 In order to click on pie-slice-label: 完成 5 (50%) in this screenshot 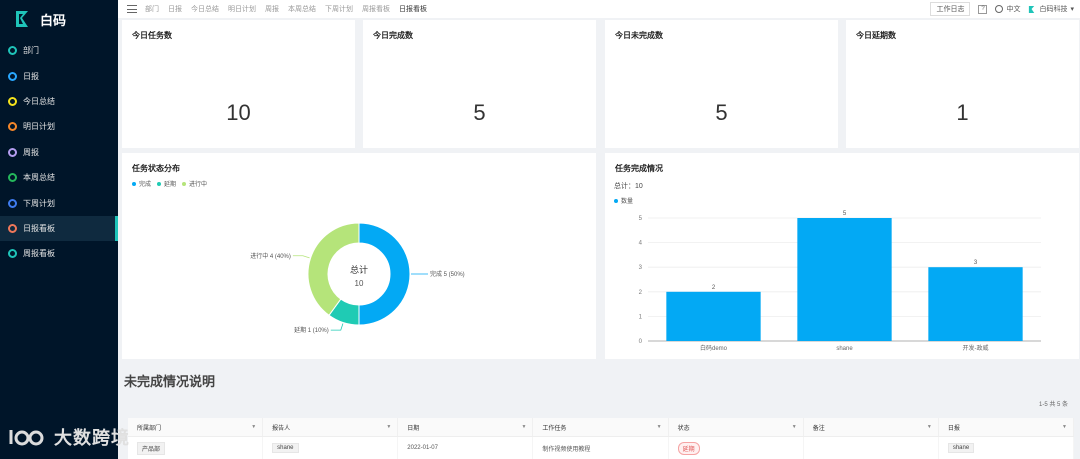, I will do `click(447, 274)`.